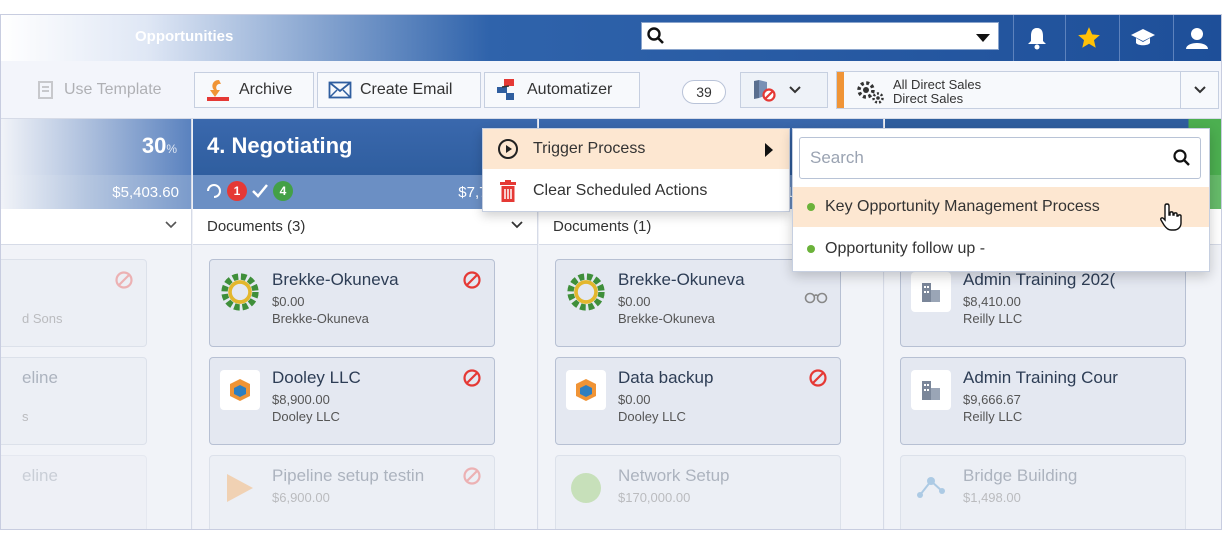  I want to click on play-logo-icon, so click(240, 488).